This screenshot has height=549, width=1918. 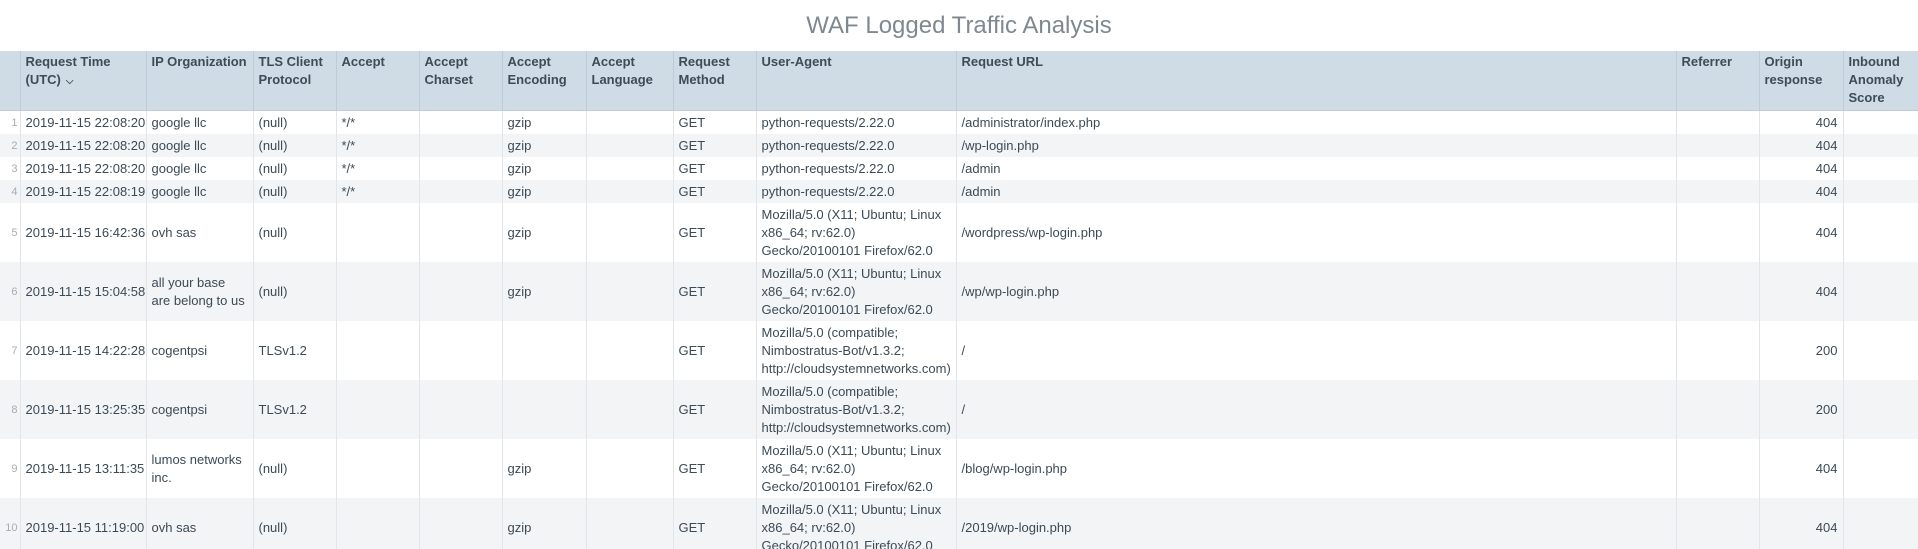 What do you see at coordinates (199, 81) in the screenshot?
I see `header-ip-organization: IP Organization` at bounding box center [199, 81].